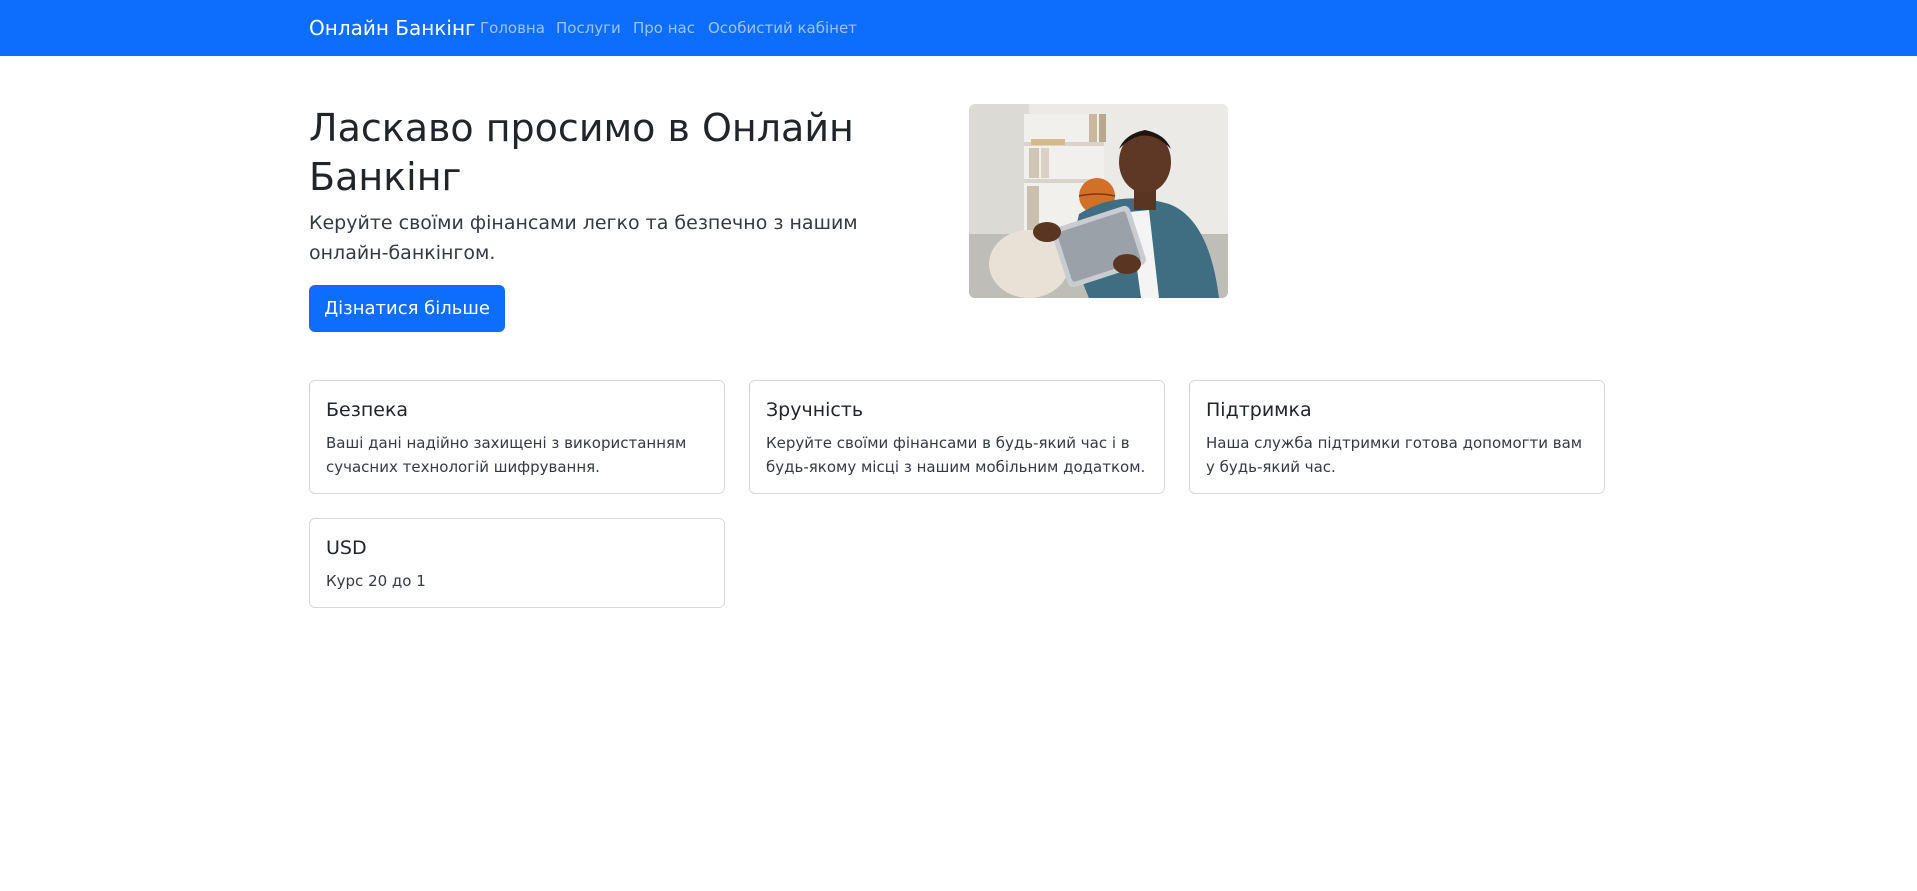  I want to click on card-title: USD, so click(346, 548).